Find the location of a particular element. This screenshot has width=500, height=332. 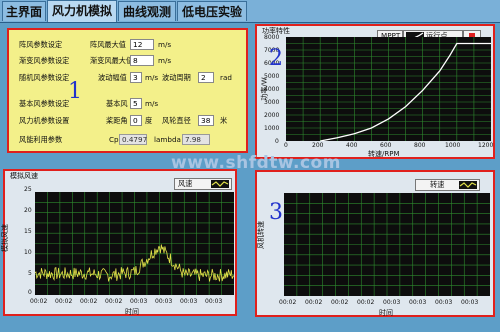

power-ytick-label: 1000 is located at coordinates (272, 128).